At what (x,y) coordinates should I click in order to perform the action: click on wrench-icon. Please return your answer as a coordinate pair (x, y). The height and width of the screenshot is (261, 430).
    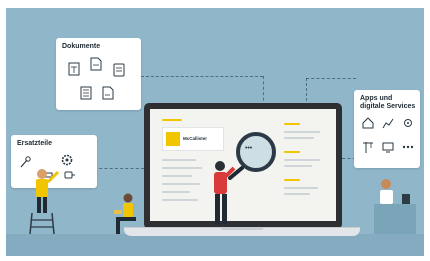
    Looking at the image, I should click on (25, 162).